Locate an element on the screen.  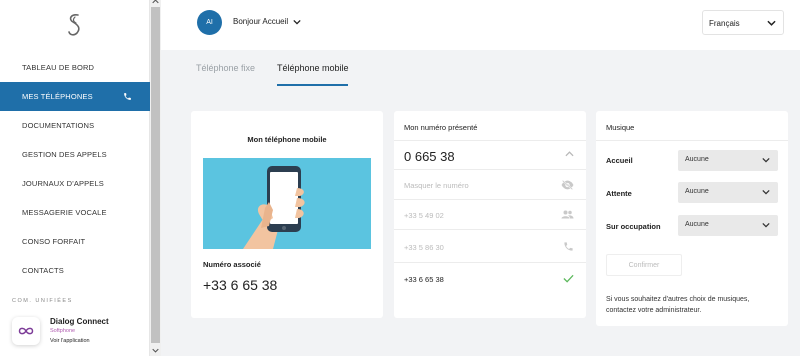
sidebar-item-label: MES TÉLÉPHONES is located at coordinates (57, 96).